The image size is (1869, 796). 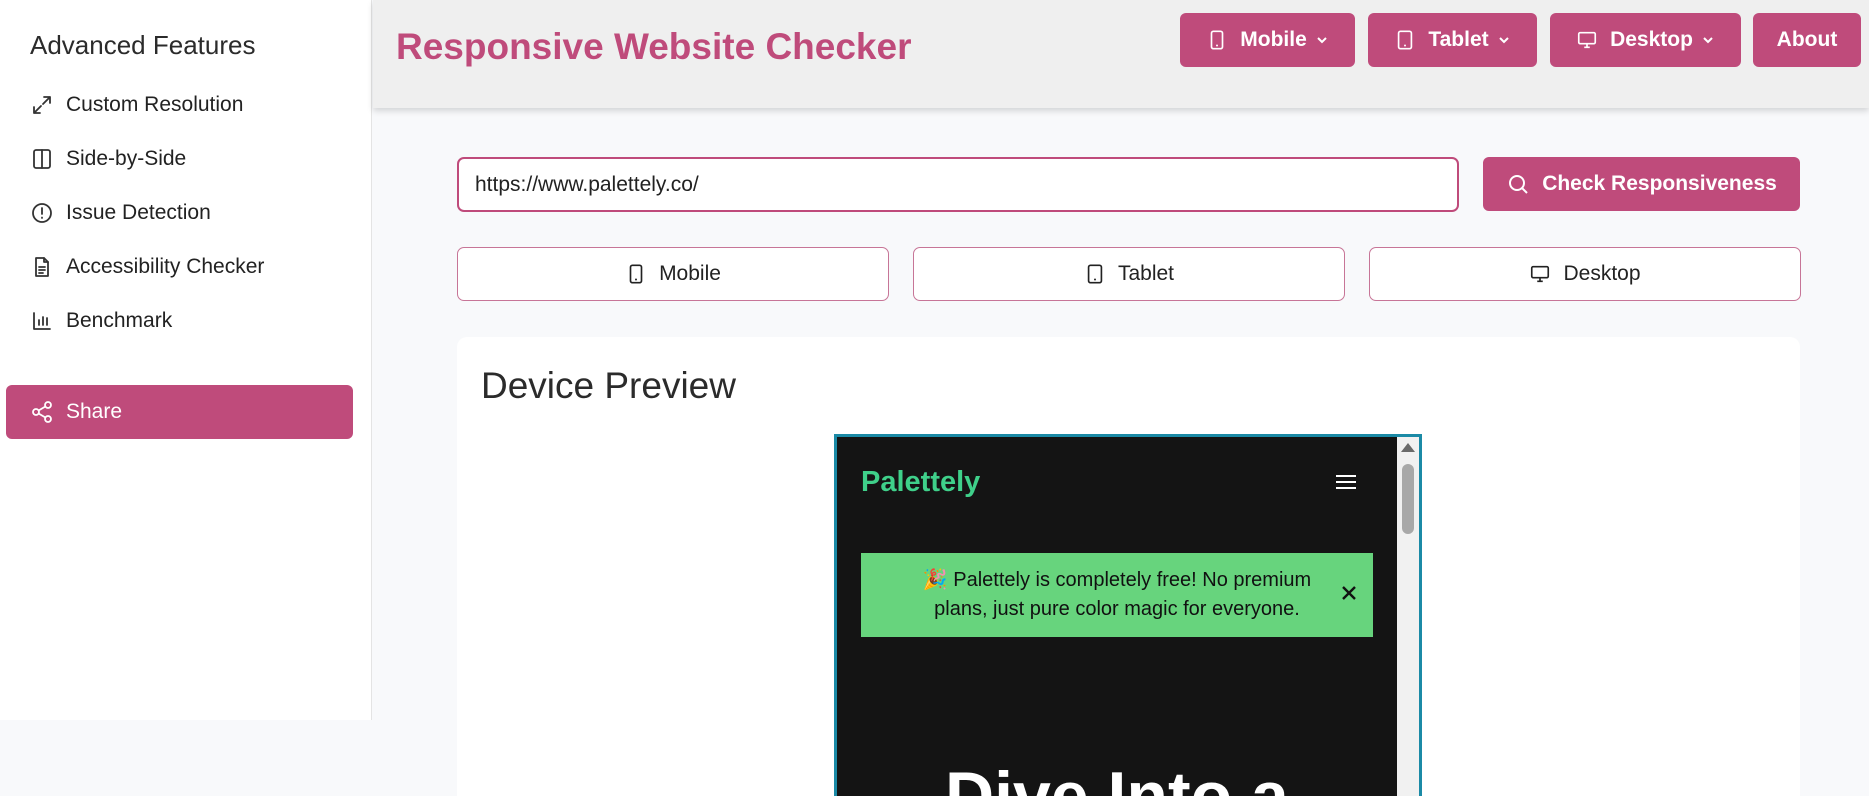 I want to click on check-responsiveness-label: Check Responsiveness, so click(x=1659, y=183).